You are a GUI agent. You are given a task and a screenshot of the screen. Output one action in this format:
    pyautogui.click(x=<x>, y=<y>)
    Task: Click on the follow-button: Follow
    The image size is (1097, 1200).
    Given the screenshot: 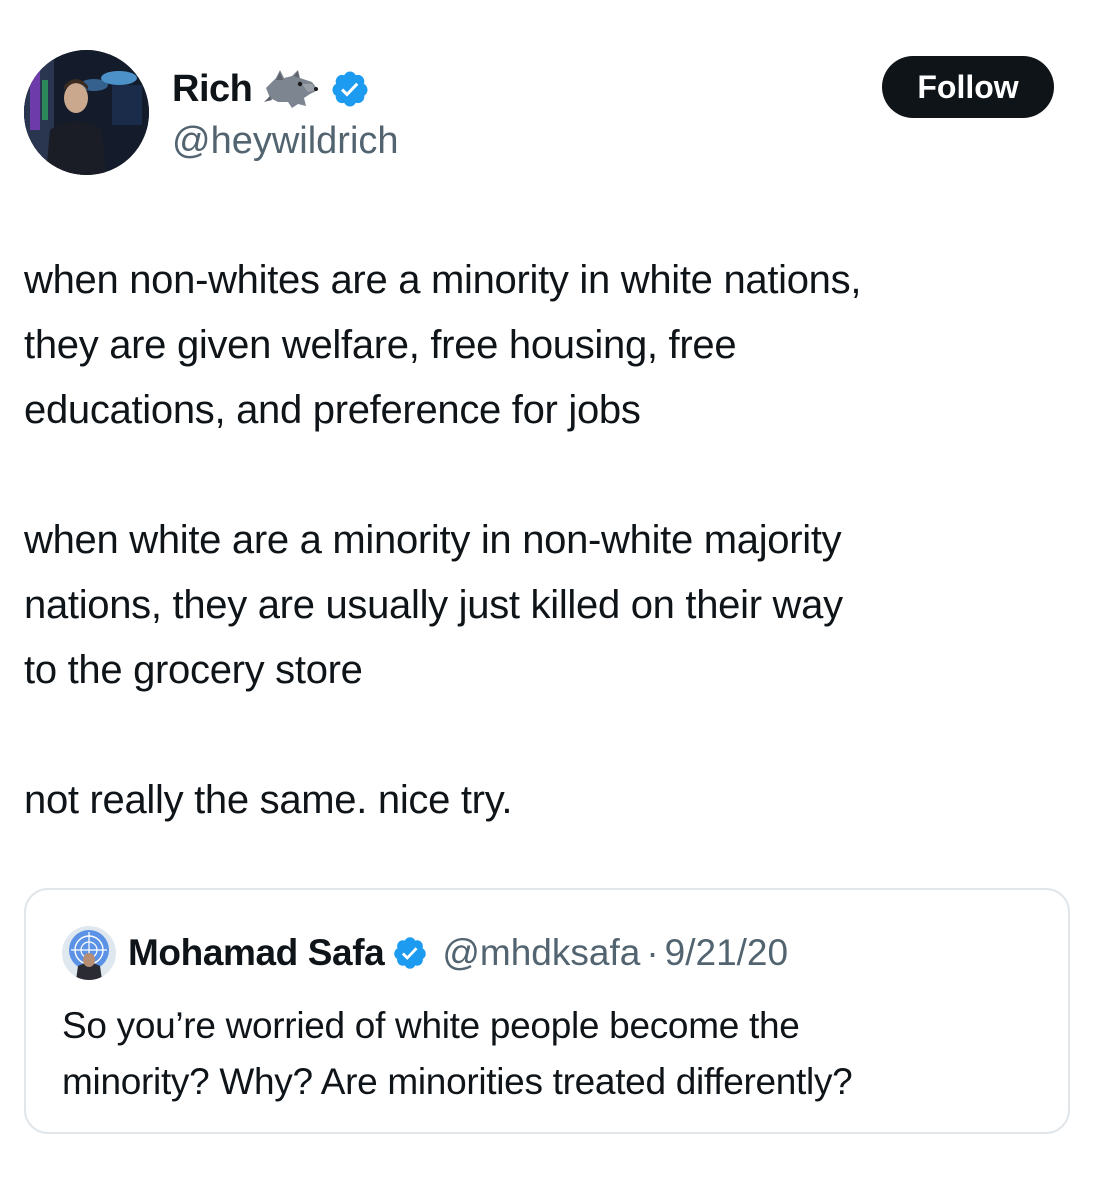 What is the action you would take?
    pyautogui.click(x=968, y=87)
    